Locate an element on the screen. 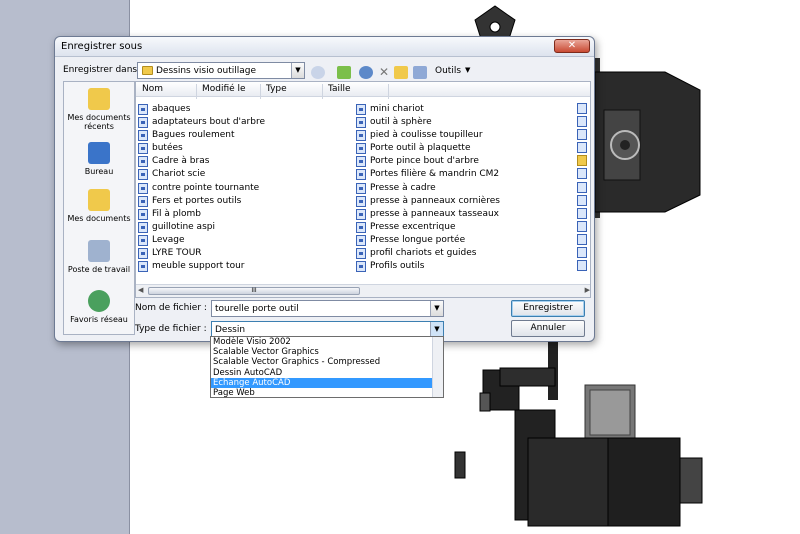 The image size is (800, 534). horizontal-scrollbar: ◀ III ▶ is located at coordinates (363, 290).